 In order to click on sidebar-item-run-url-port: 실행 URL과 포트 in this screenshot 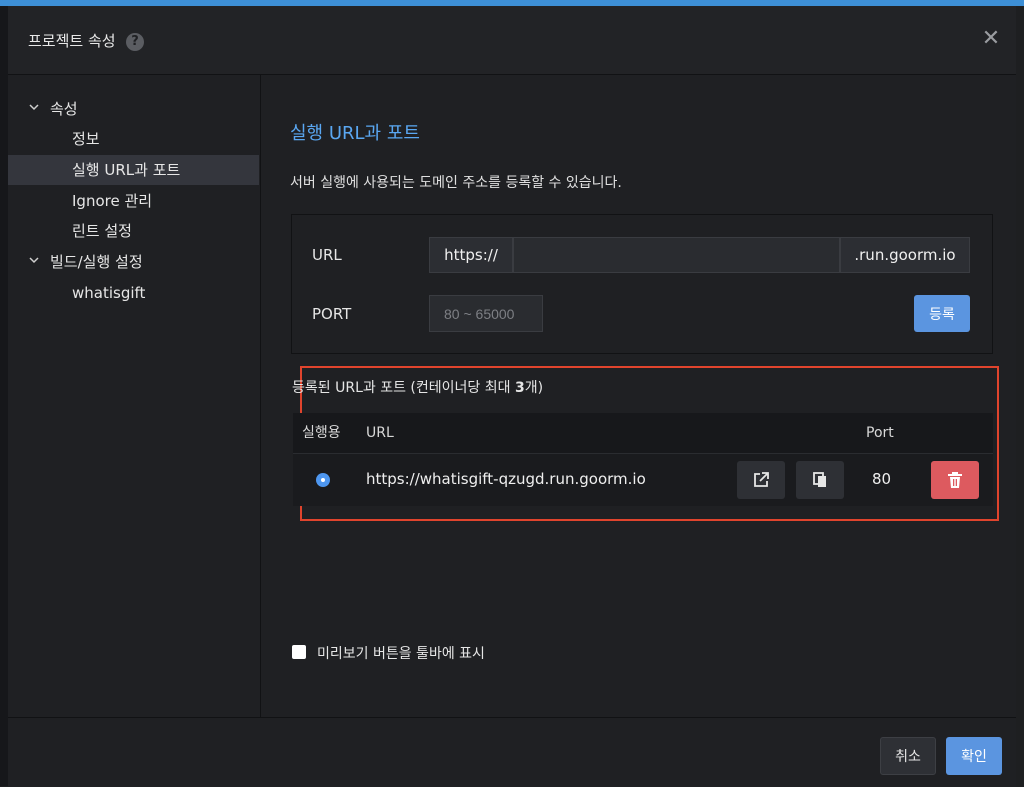, I will do `click(133, 170)`.